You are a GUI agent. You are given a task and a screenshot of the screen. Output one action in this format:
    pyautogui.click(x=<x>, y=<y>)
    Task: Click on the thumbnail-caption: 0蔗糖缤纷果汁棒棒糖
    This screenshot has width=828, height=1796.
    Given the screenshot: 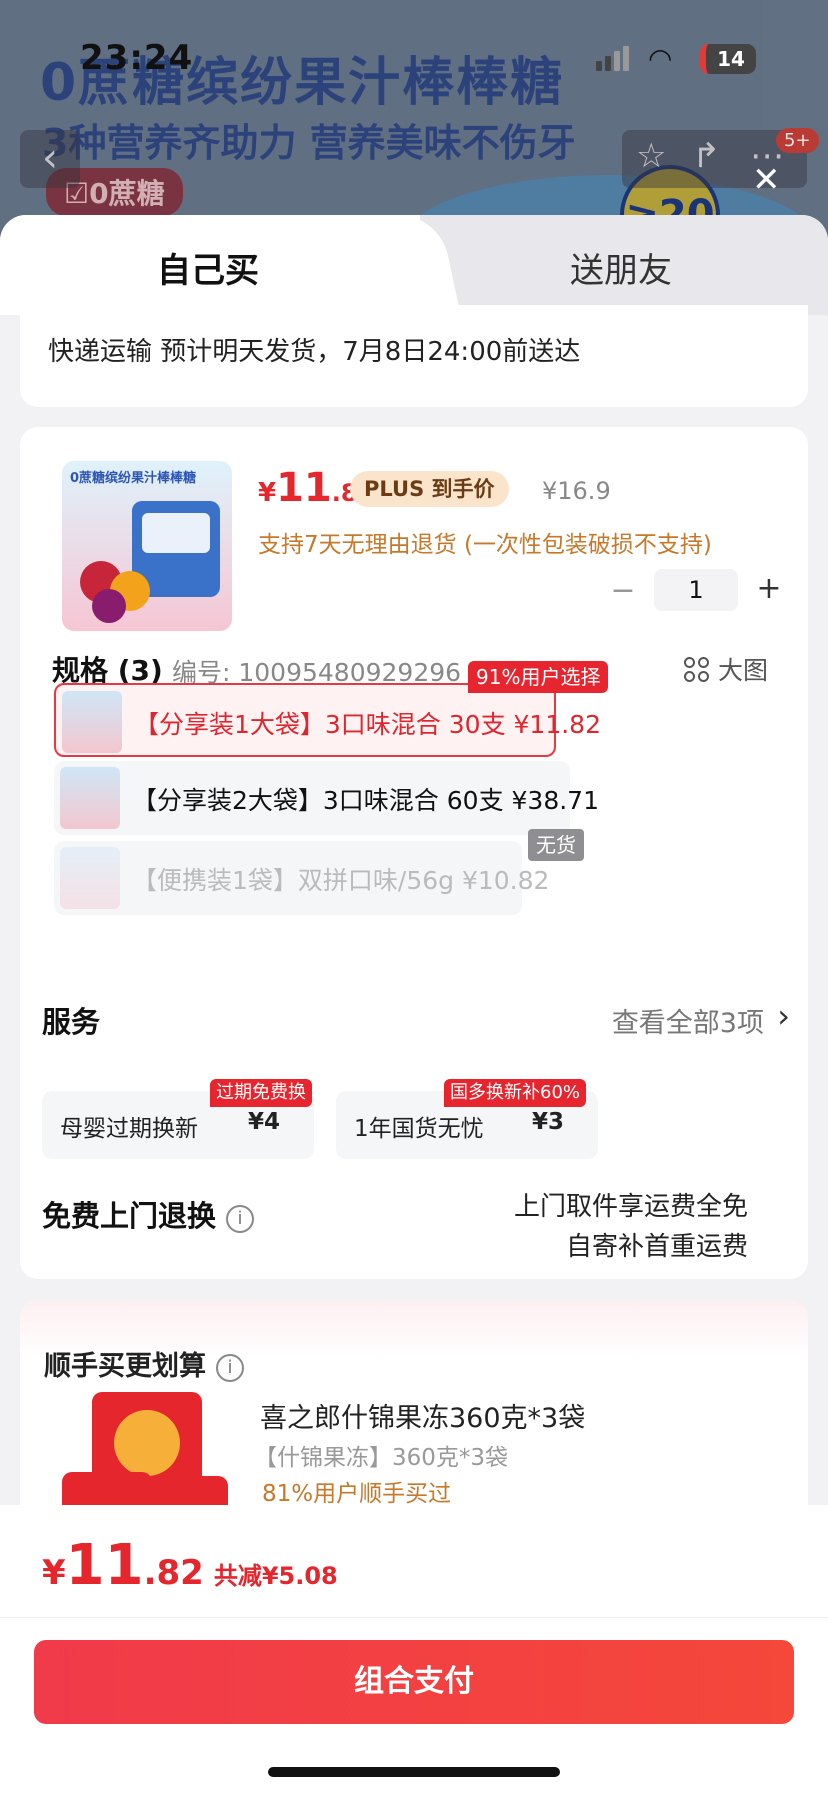 What is the action you would take?
    pyautogui.click(x=133, y=478)
    